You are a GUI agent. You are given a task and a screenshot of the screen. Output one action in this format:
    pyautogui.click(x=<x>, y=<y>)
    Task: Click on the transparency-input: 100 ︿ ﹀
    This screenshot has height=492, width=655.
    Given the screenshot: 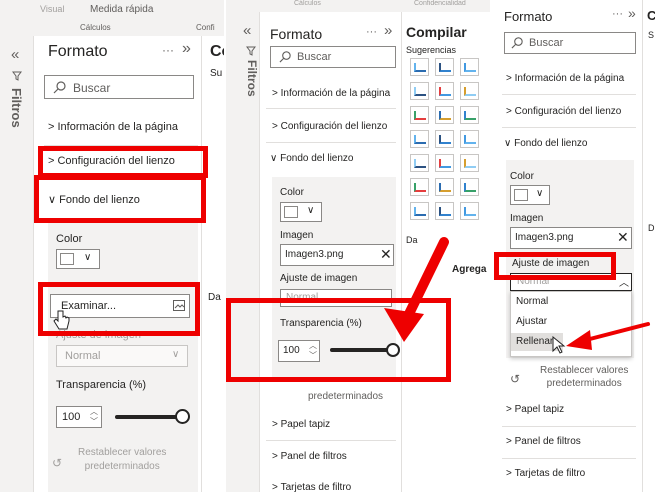 What is the action you would take?
    pyautogui.click(x=79, y=417)
    